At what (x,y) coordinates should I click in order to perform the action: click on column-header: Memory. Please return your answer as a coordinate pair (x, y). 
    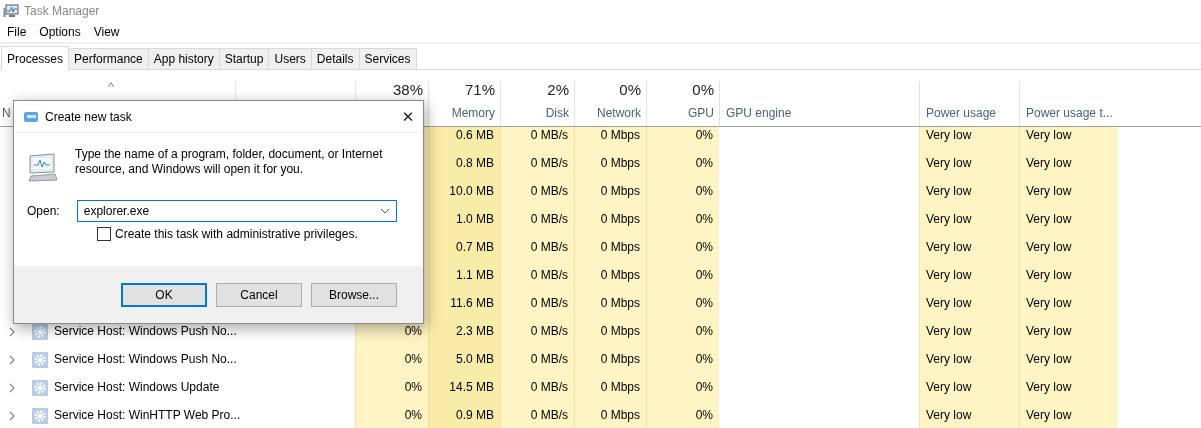
    Looking at the image, I should click on (465, 113).